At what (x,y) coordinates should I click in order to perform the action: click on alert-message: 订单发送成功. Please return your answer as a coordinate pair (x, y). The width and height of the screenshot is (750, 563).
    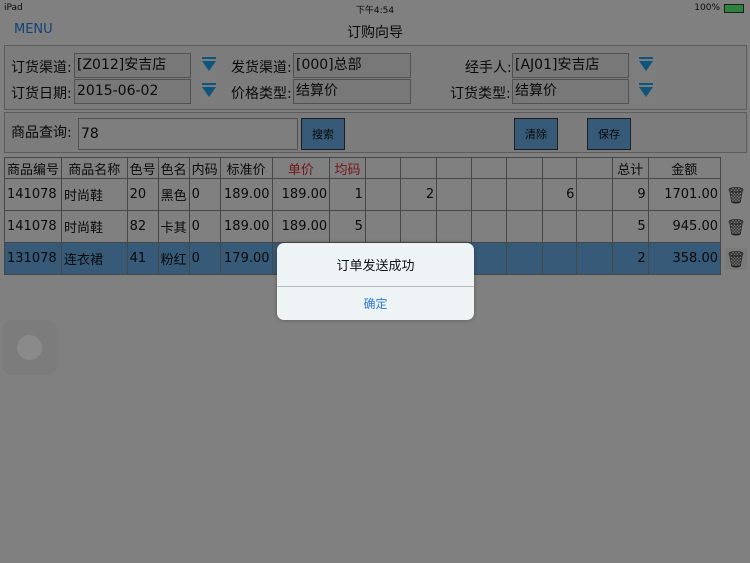
    Looking at the image, I should click on (375, 265).